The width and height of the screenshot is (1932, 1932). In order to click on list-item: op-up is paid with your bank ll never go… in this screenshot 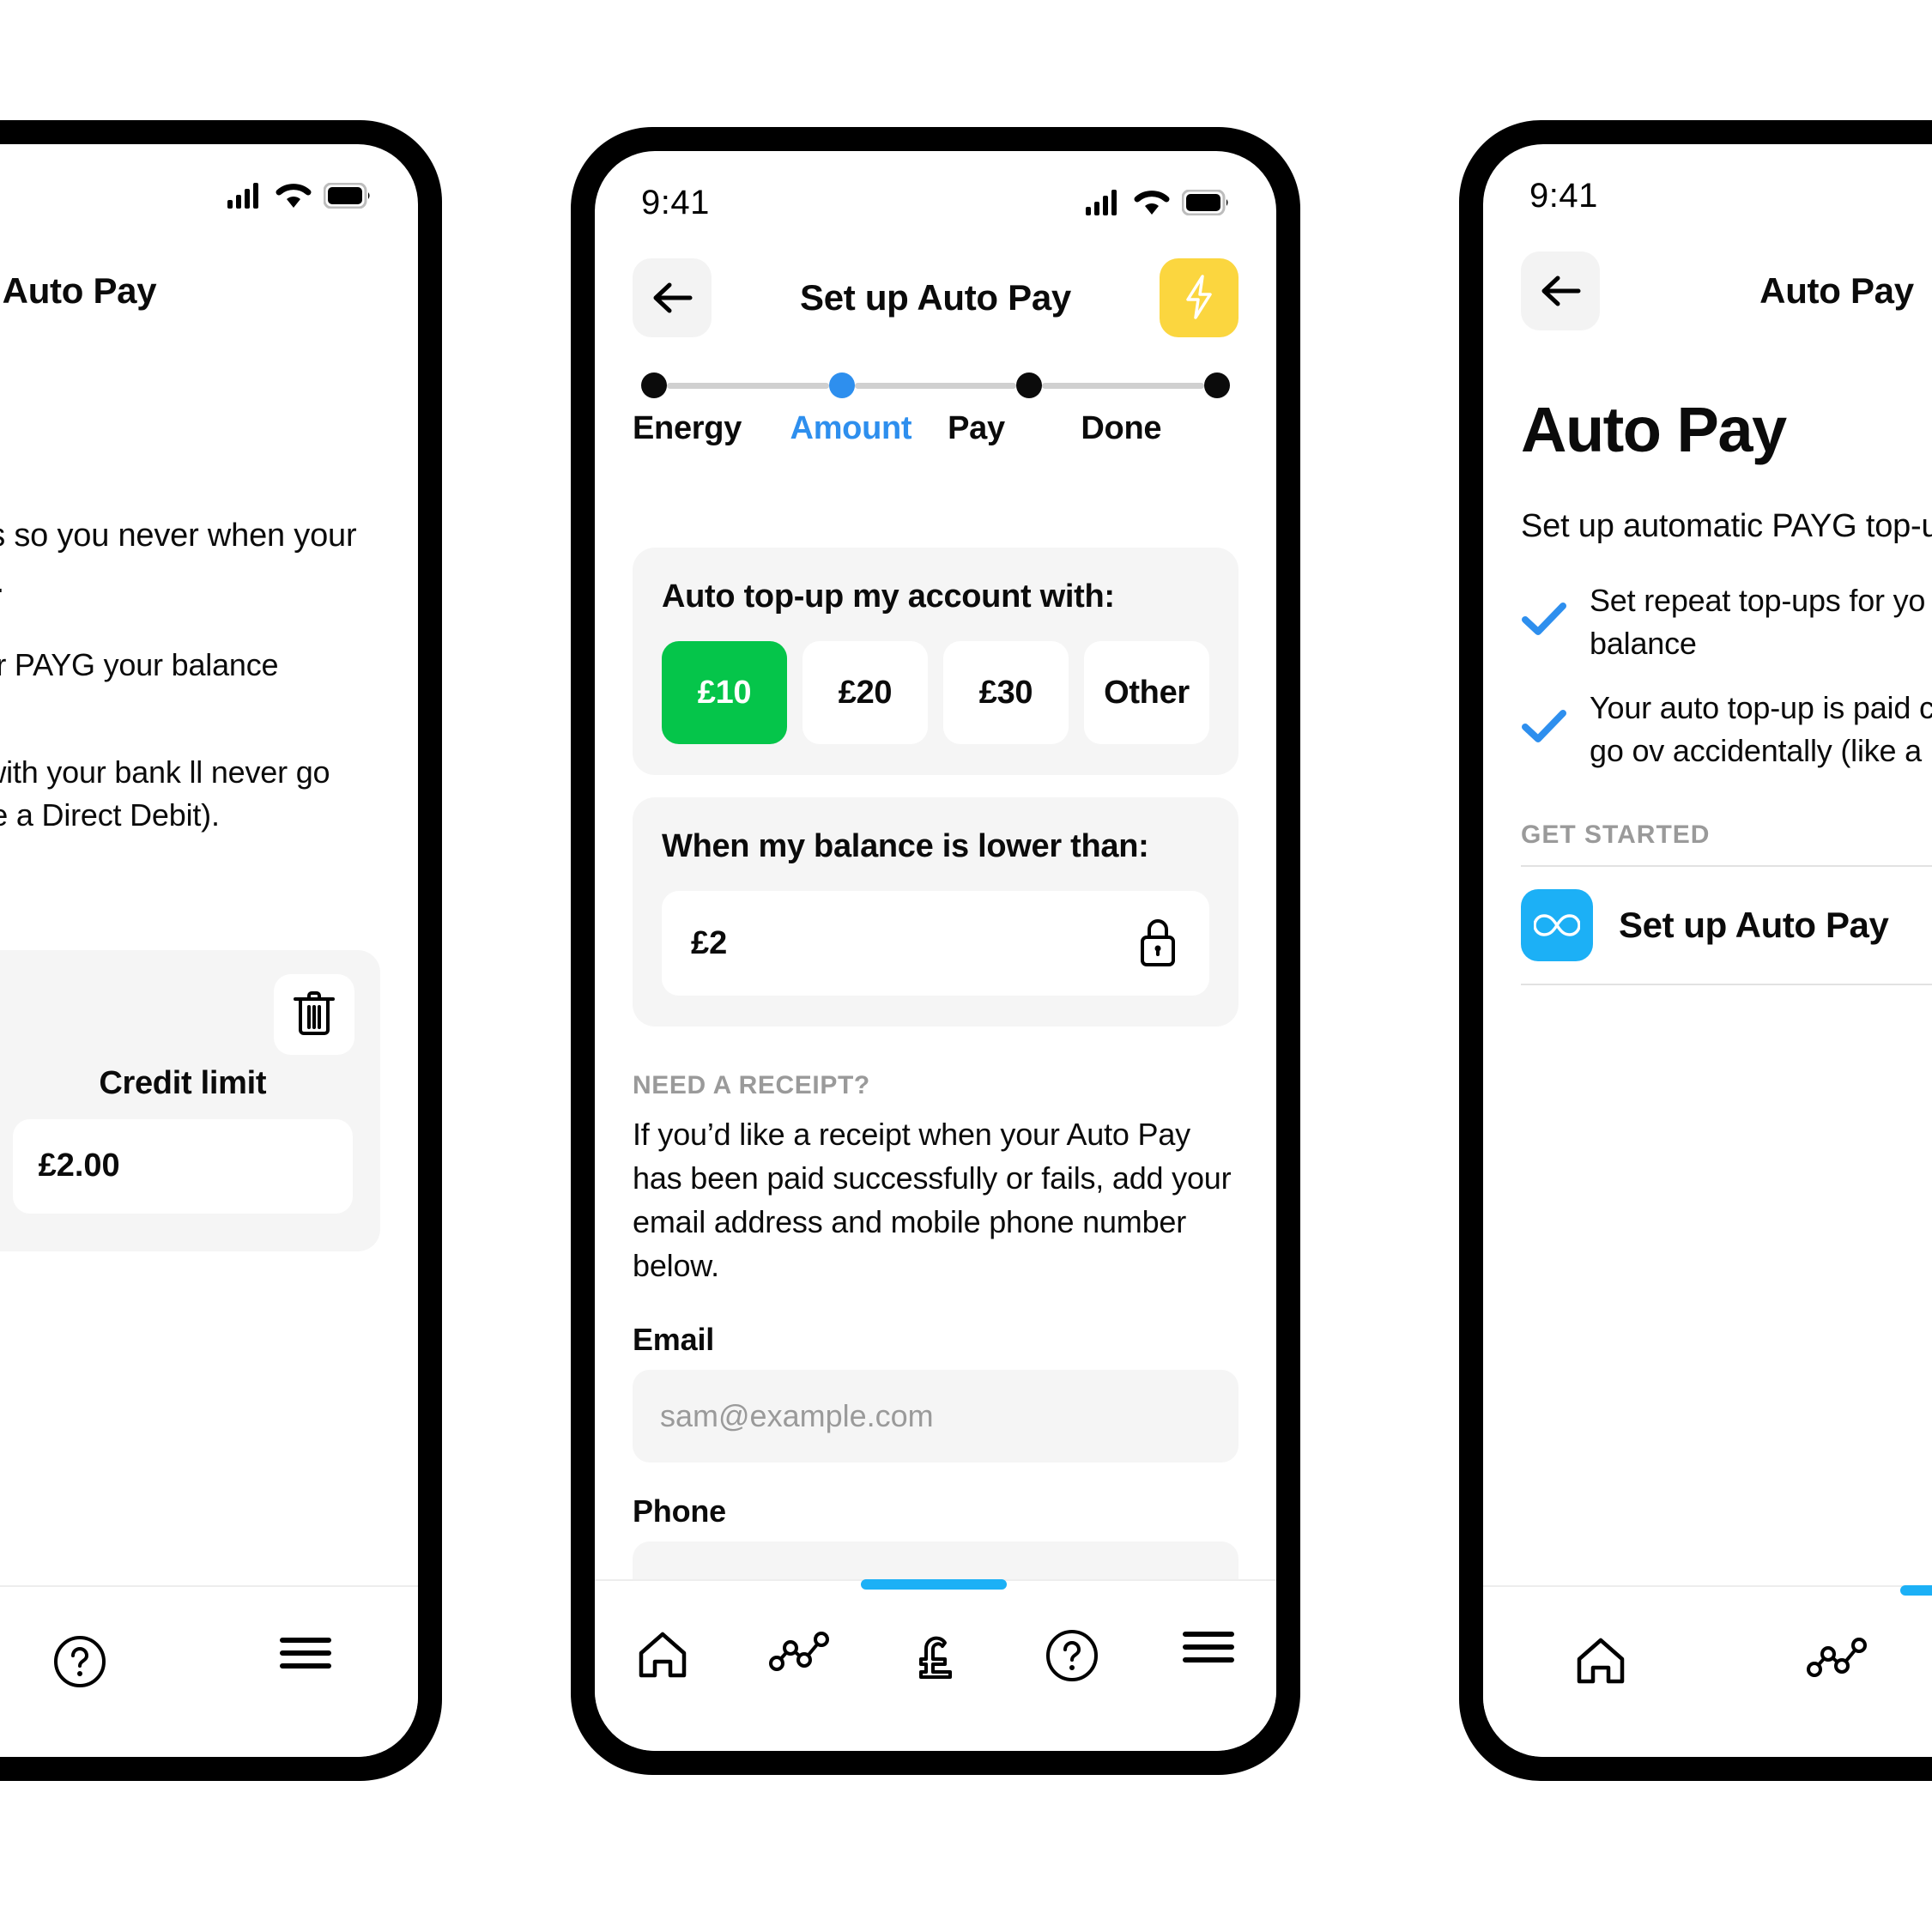, I will do `click(190, 794)`.